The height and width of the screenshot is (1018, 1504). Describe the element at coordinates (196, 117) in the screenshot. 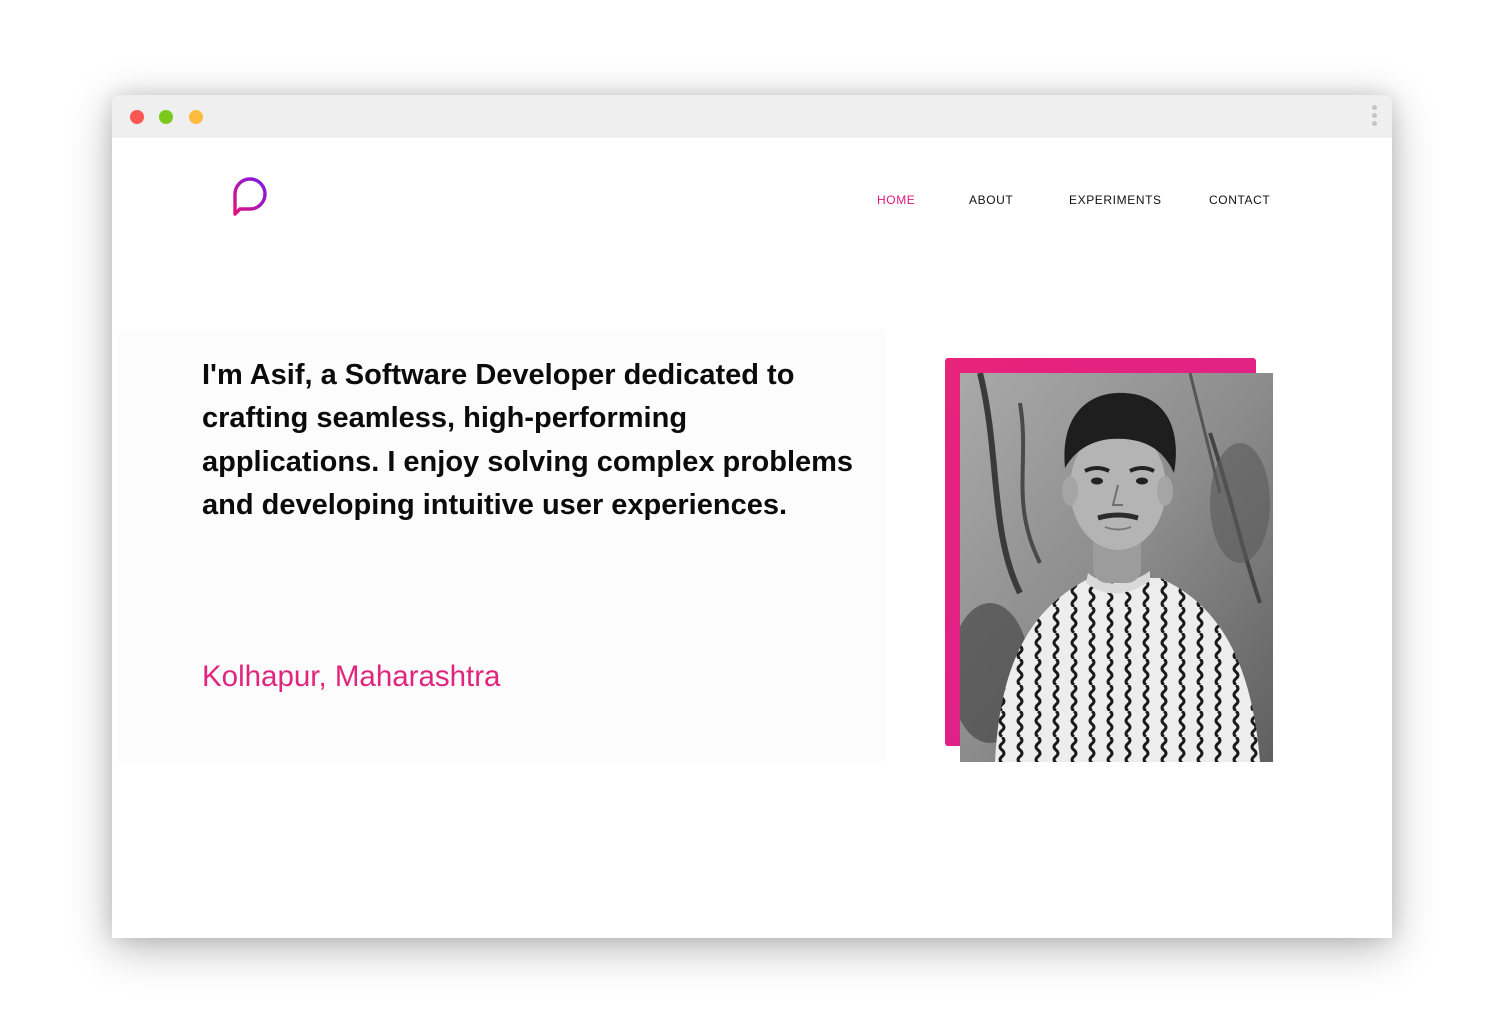

I see `maximize-dot` at that location.